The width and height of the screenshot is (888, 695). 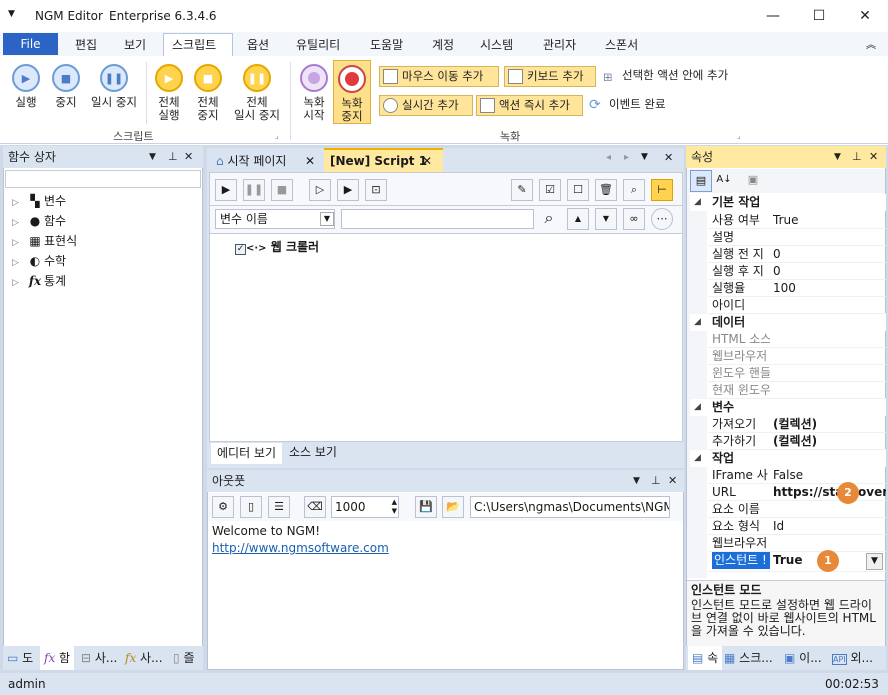 What do you see at coordinates (251, 507) in the screenshot?
I see `new-file-icon: ▯` at bounding box center [251, 507].